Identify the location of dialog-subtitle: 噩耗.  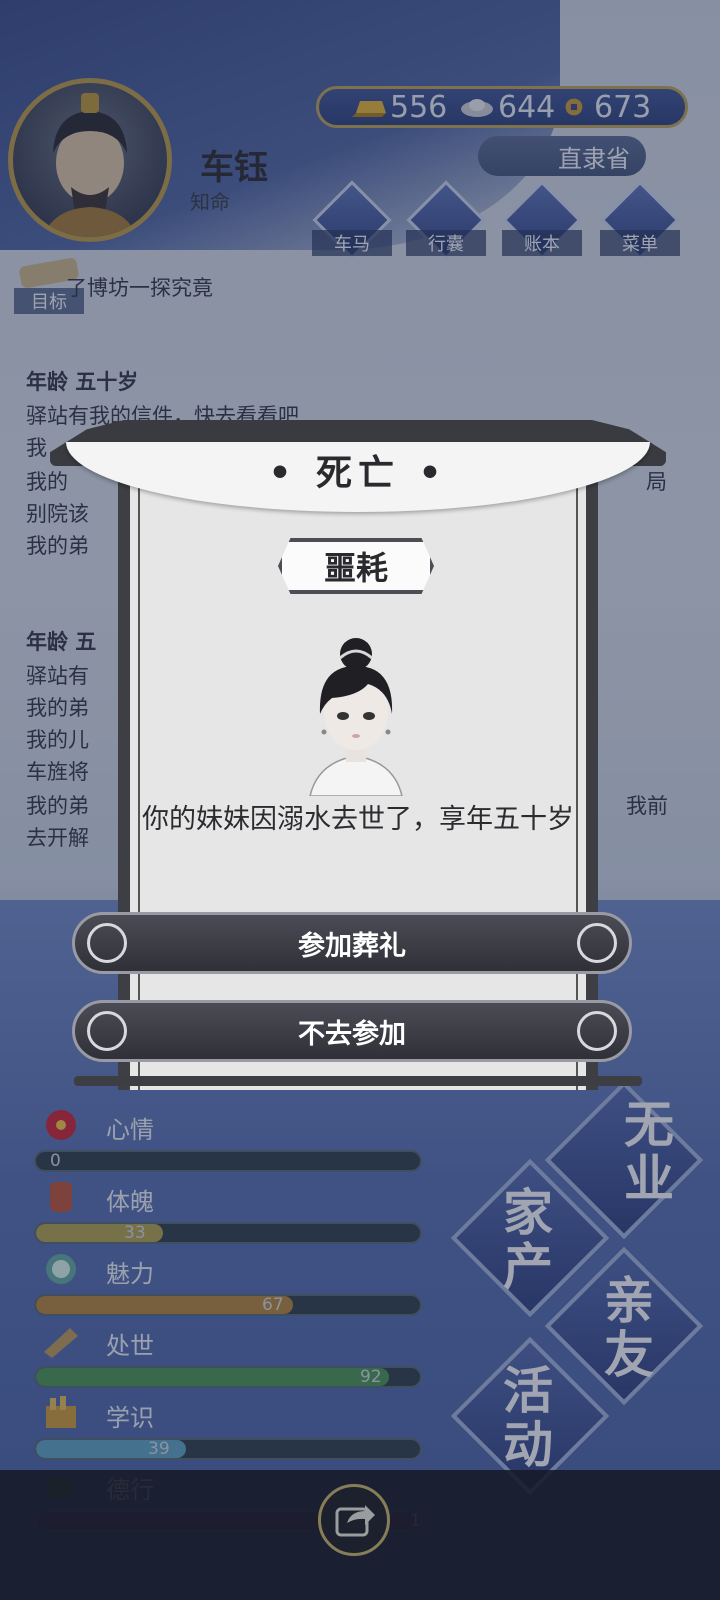
(356, 566).